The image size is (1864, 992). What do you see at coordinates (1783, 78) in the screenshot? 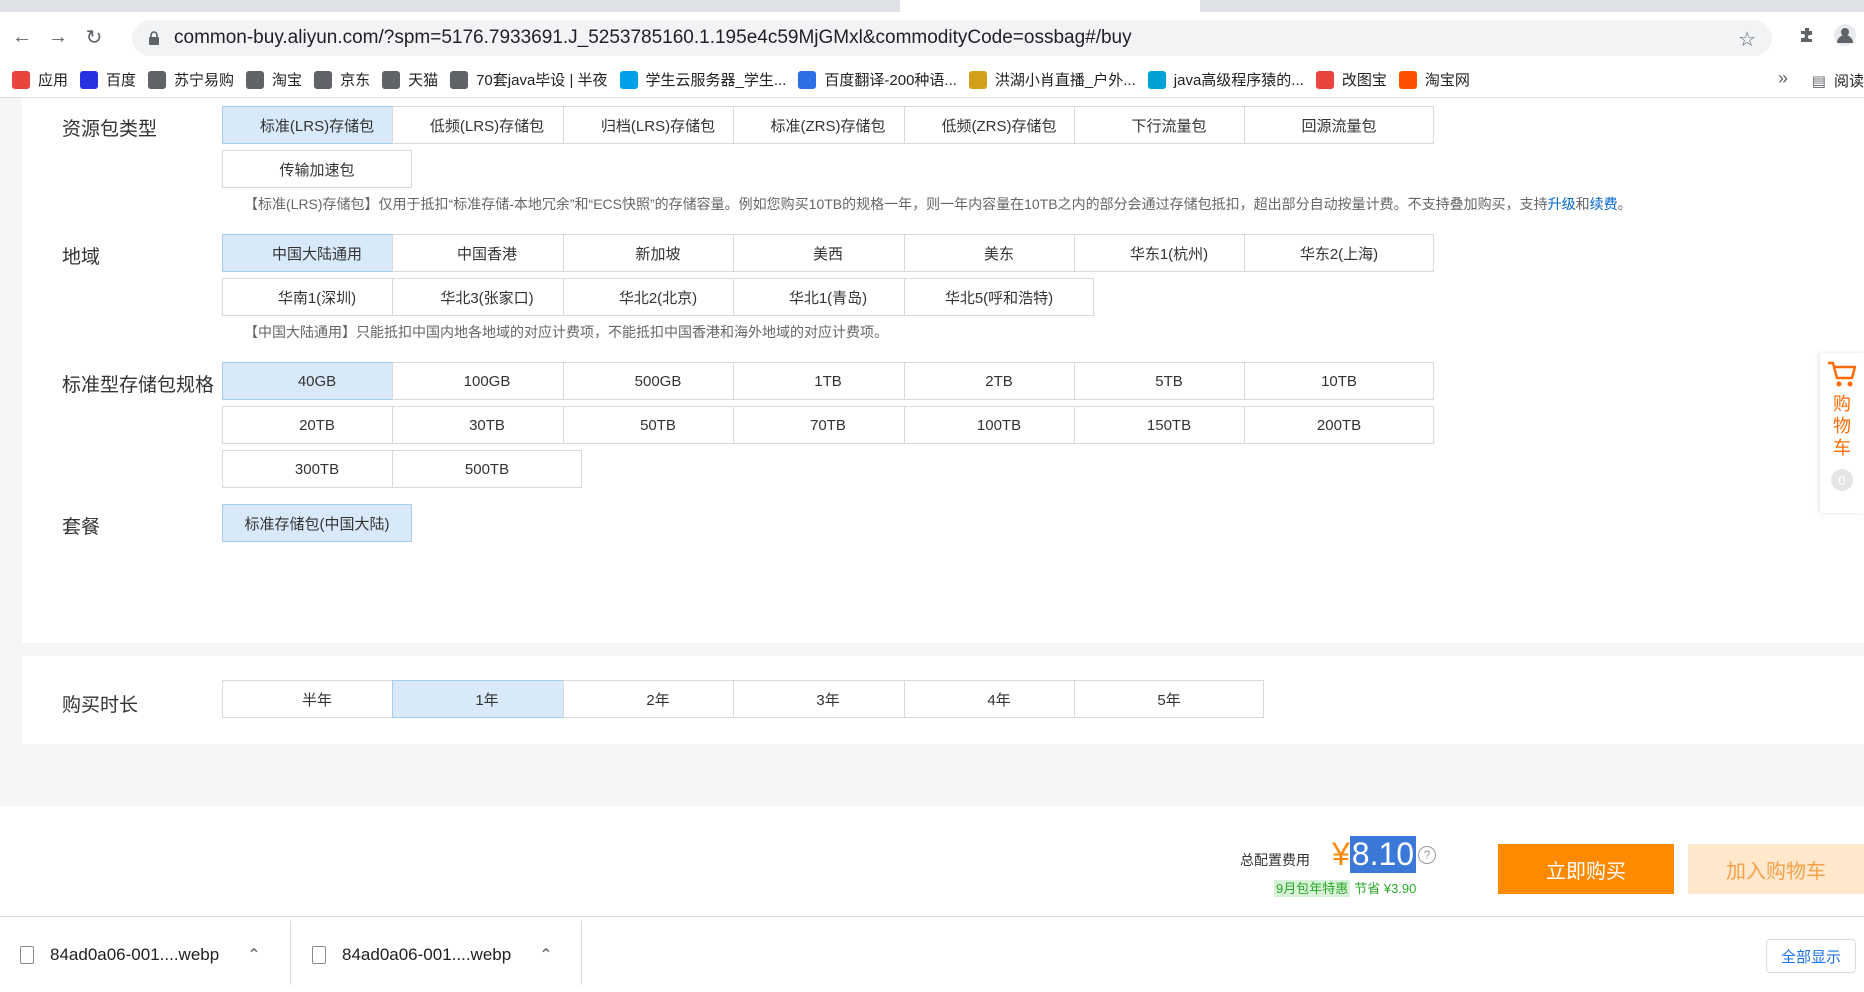
I see `bookmarks-more-icon: »` at bounding box center [1783, 78].